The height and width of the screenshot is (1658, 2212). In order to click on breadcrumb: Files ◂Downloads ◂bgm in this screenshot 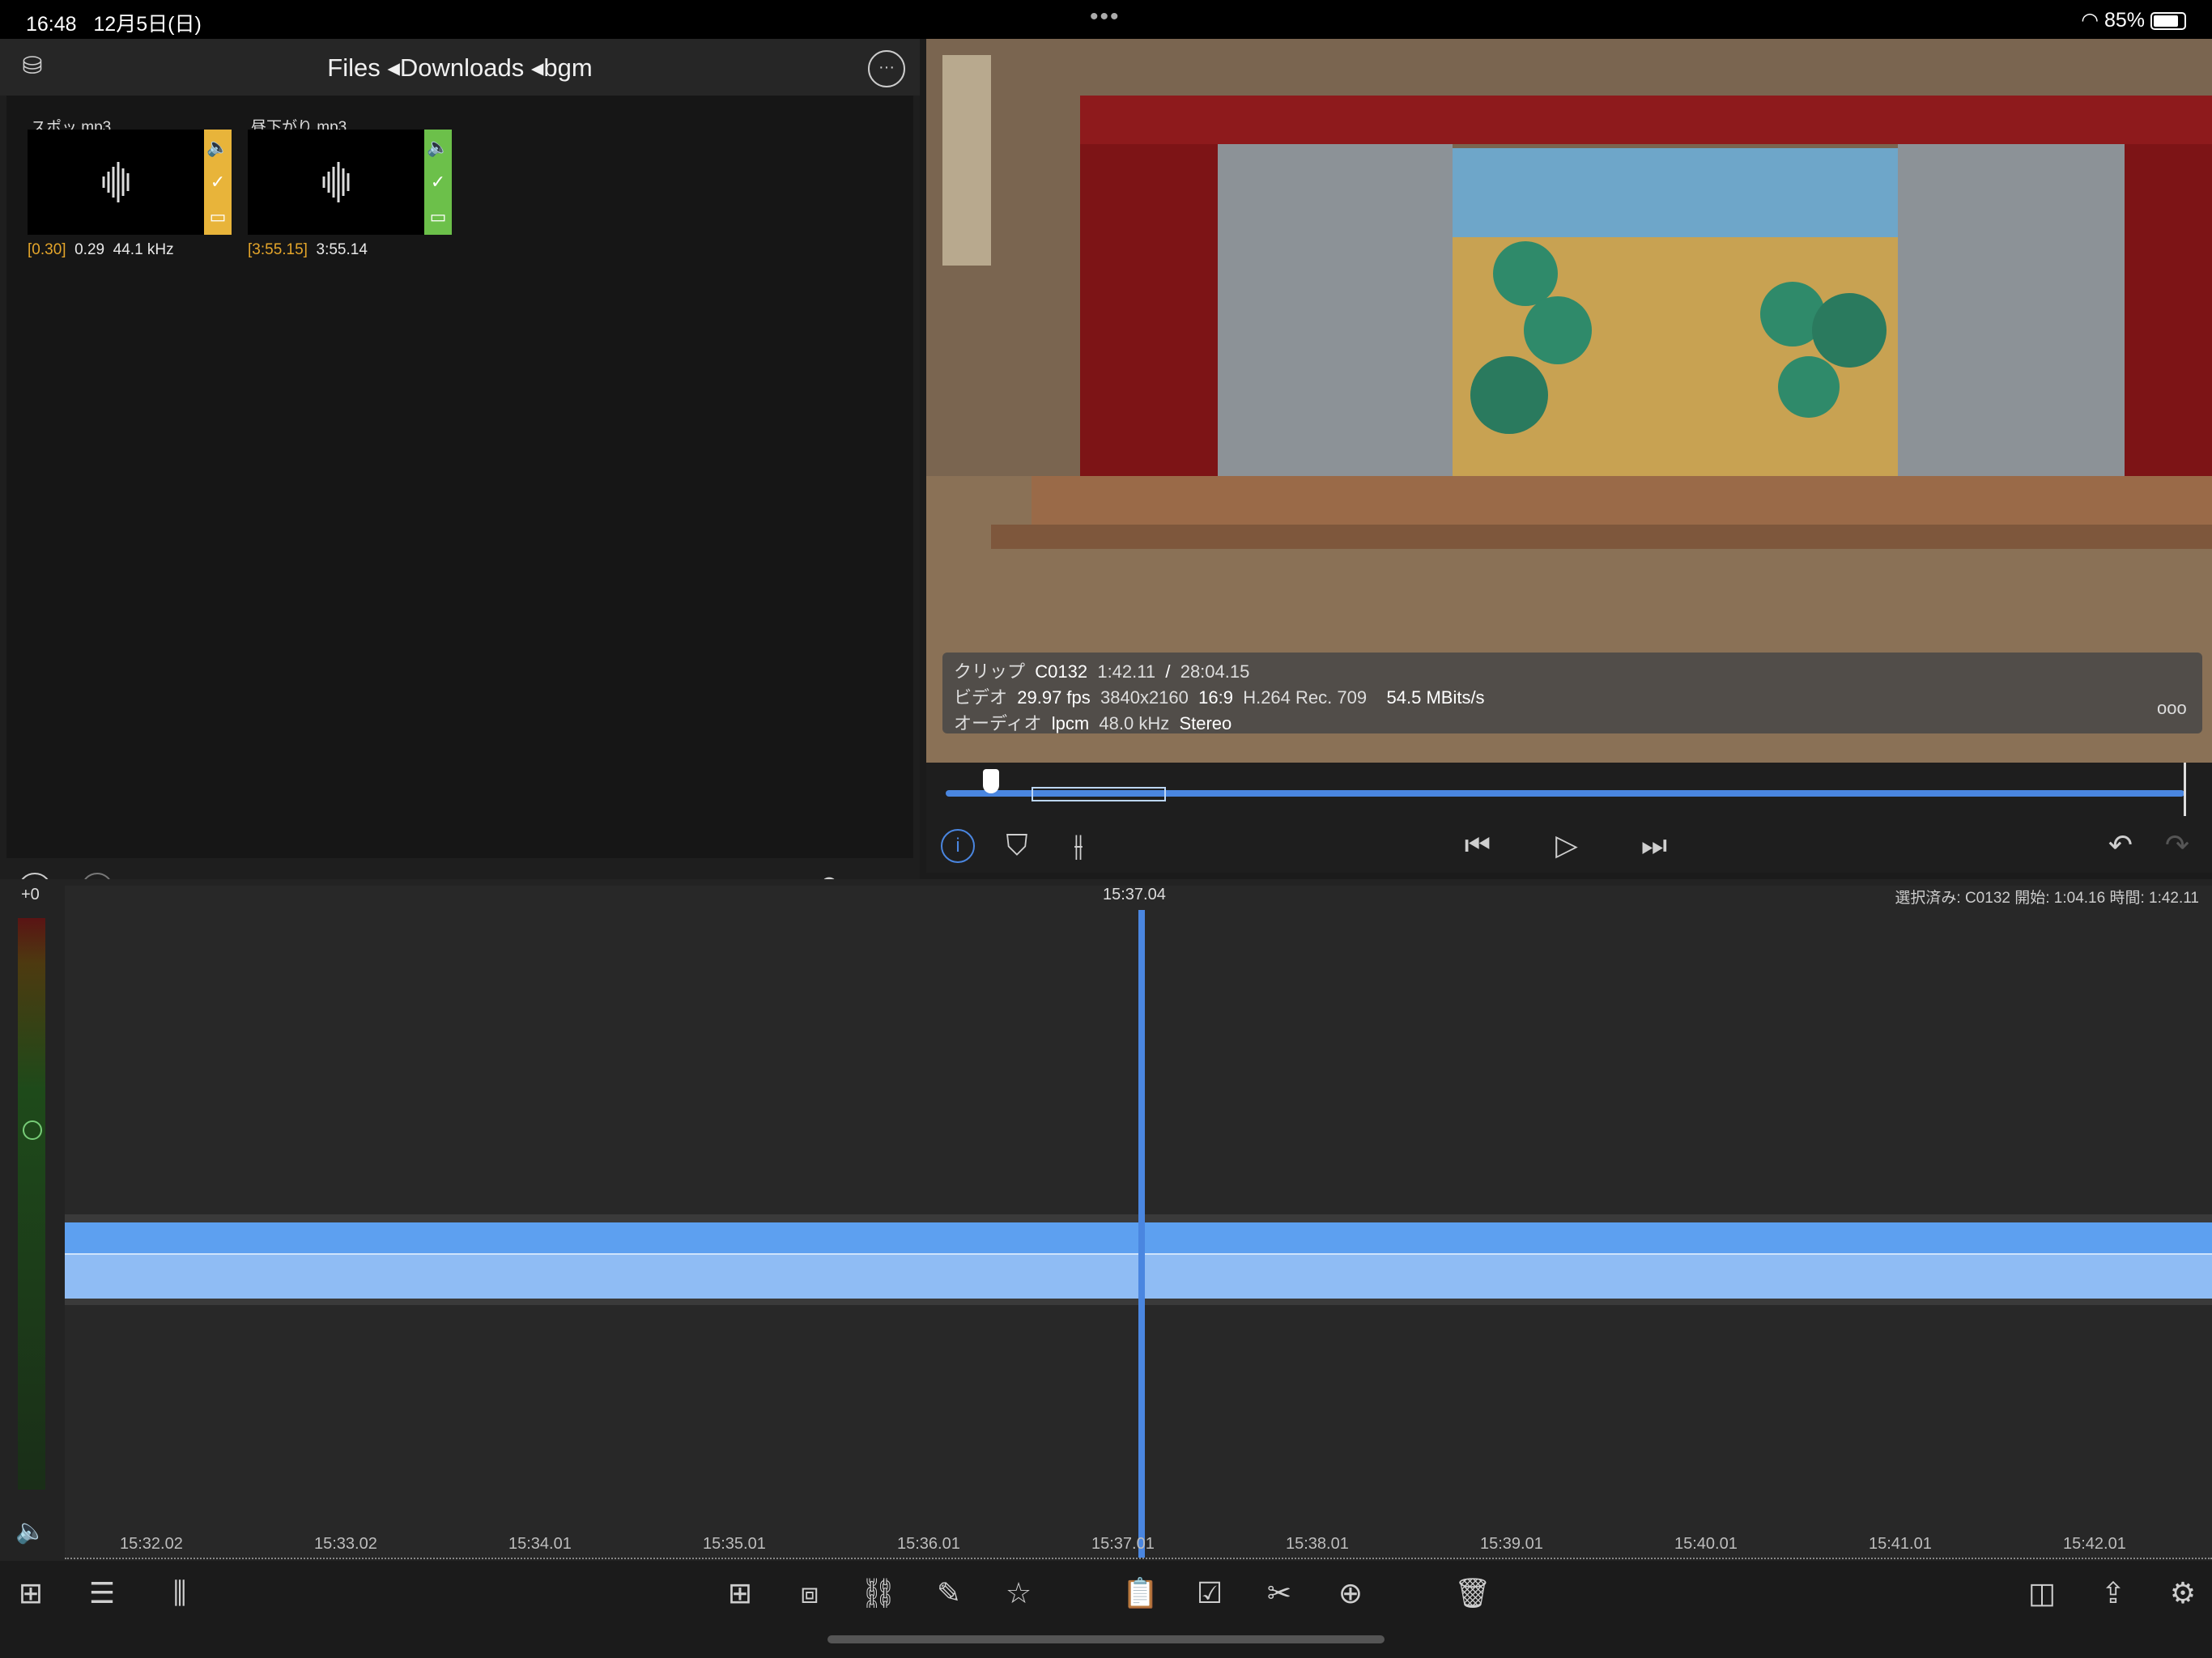, I will do `click(460, 68)`.